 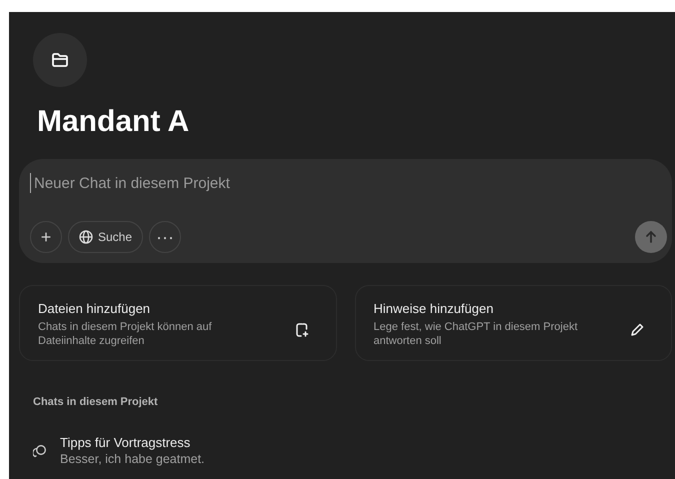 What do you see at coordinates (125, 334) in the screenshot?
I see `card-description: Chats in diesem Projekt können auf Dateiinhalte zugreifen` at bounding box center [125, 334].